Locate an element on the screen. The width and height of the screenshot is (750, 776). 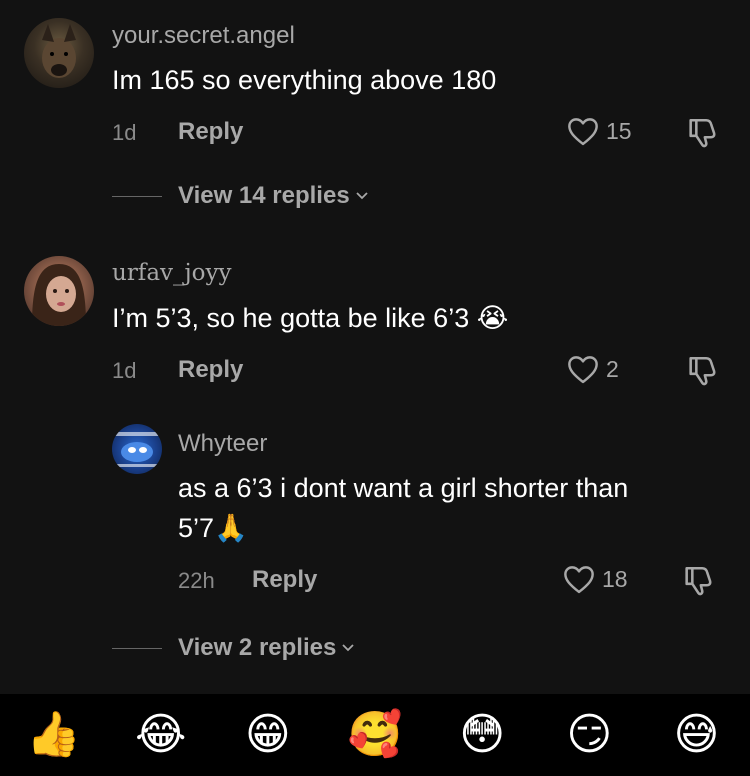
thumbs-up-emoji-button: 👍 is located at coordinates (54, 735).